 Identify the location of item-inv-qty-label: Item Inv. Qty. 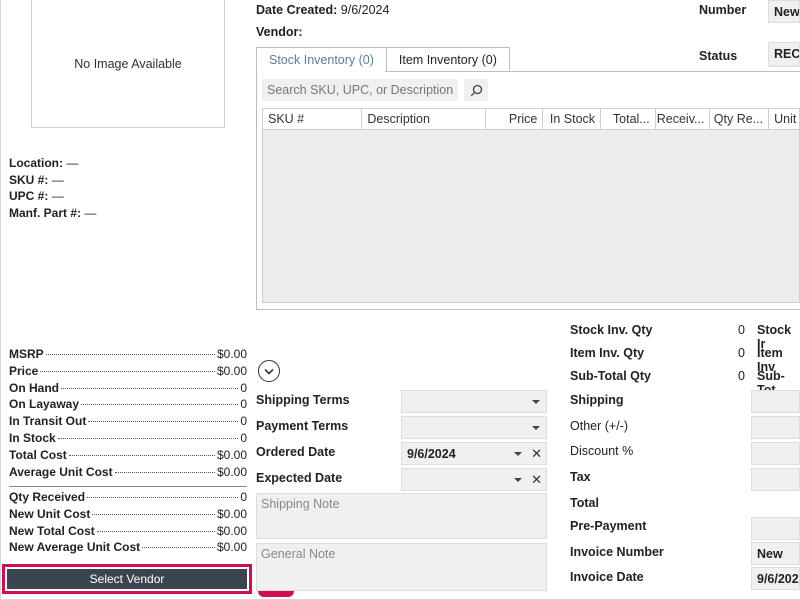
(607, 353).